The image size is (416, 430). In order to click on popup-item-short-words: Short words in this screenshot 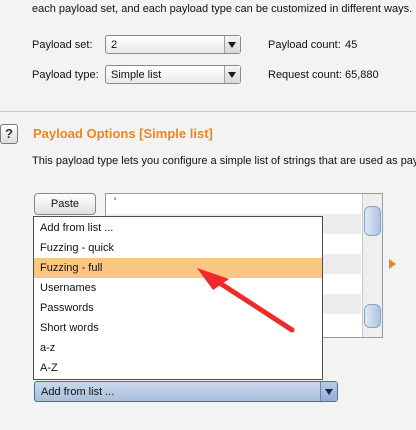, I will do `click(178, 328)`.